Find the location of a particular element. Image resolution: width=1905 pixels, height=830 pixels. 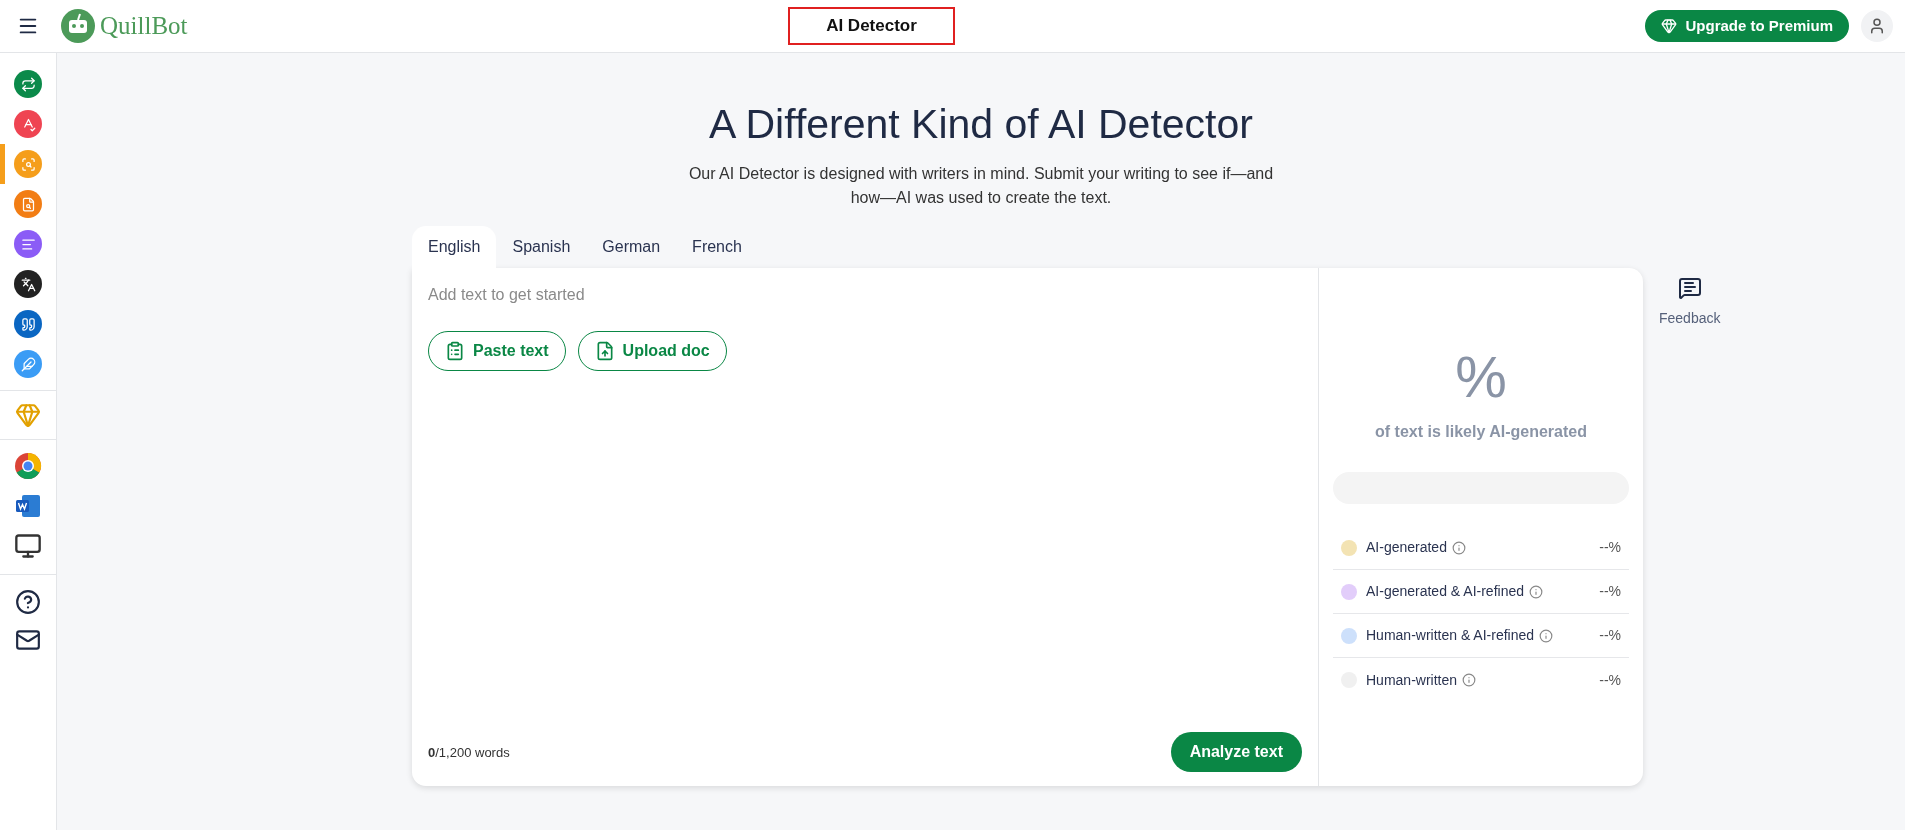

word-doc-icon is located at coordinates (28, 506).